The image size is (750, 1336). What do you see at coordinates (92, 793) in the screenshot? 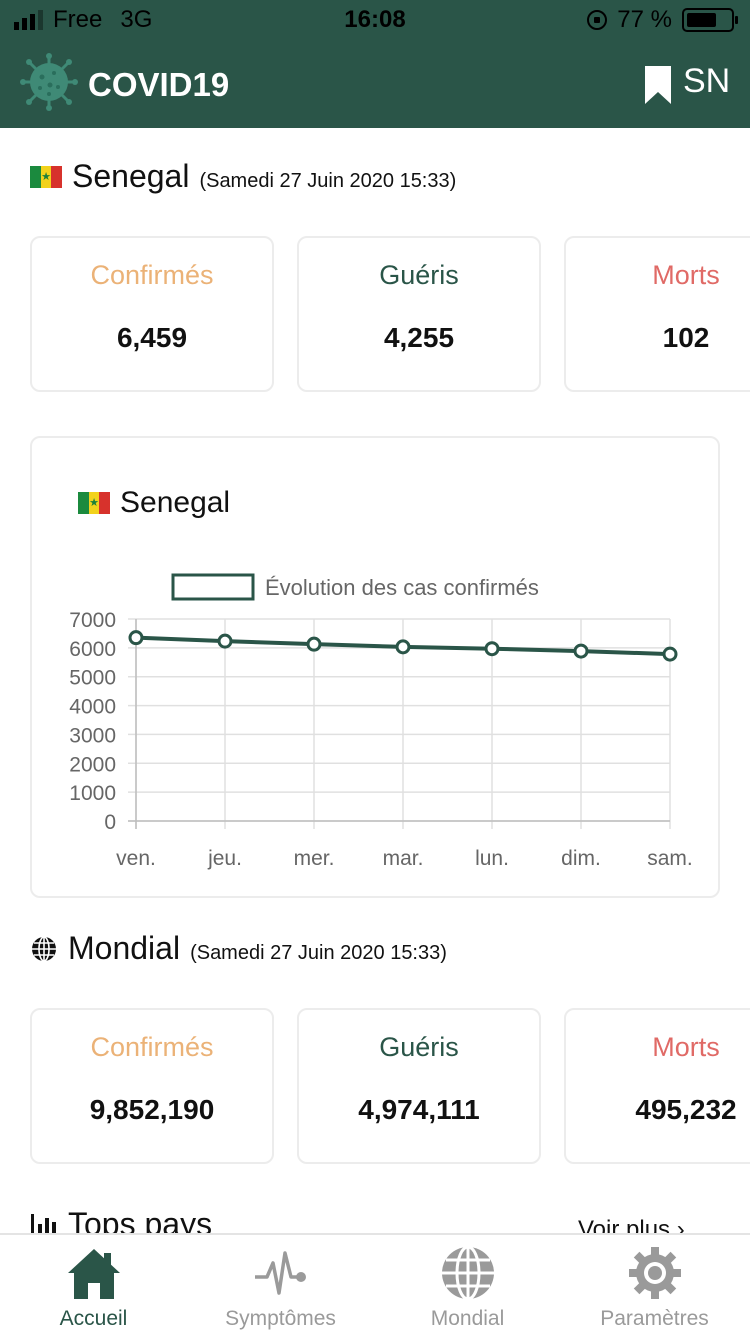
I see `y-tick-label: 1000` at bounding box center [92, 793].